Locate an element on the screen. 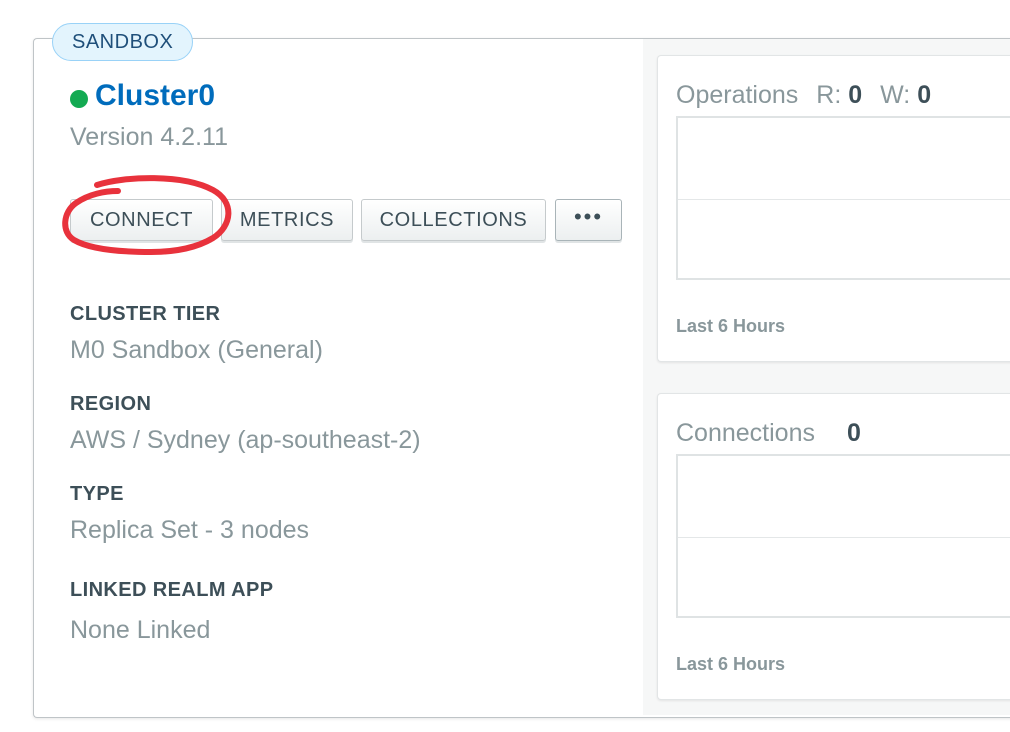  sandbox-badge-label: SANDBOX is located at coordinates (123, 41).